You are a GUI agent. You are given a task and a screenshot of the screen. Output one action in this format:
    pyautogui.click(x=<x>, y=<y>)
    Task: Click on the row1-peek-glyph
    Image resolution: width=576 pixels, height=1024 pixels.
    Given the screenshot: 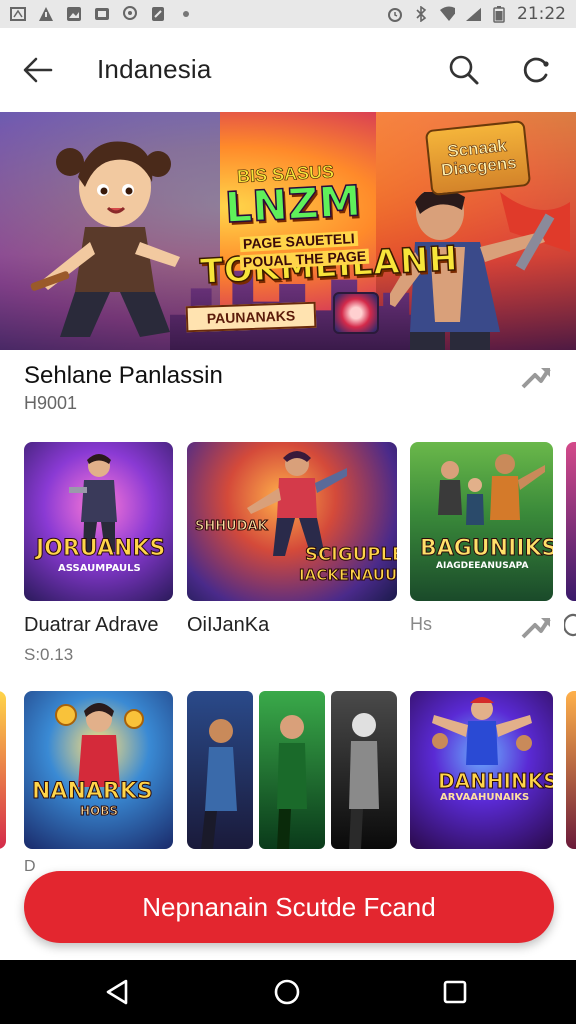 What is the action you would take?
    pyautogui.click(x=570, y=625)
    